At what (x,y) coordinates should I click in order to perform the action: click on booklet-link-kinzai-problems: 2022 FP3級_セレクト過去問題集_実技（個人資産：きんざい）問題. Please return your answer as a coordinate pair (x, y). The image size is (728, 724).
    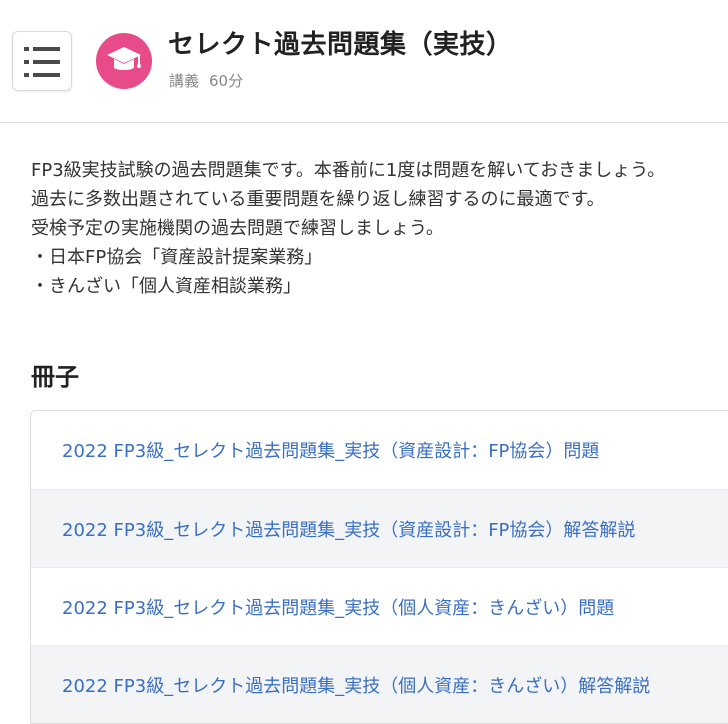
    Looking at the image, I should click on (379, 606).